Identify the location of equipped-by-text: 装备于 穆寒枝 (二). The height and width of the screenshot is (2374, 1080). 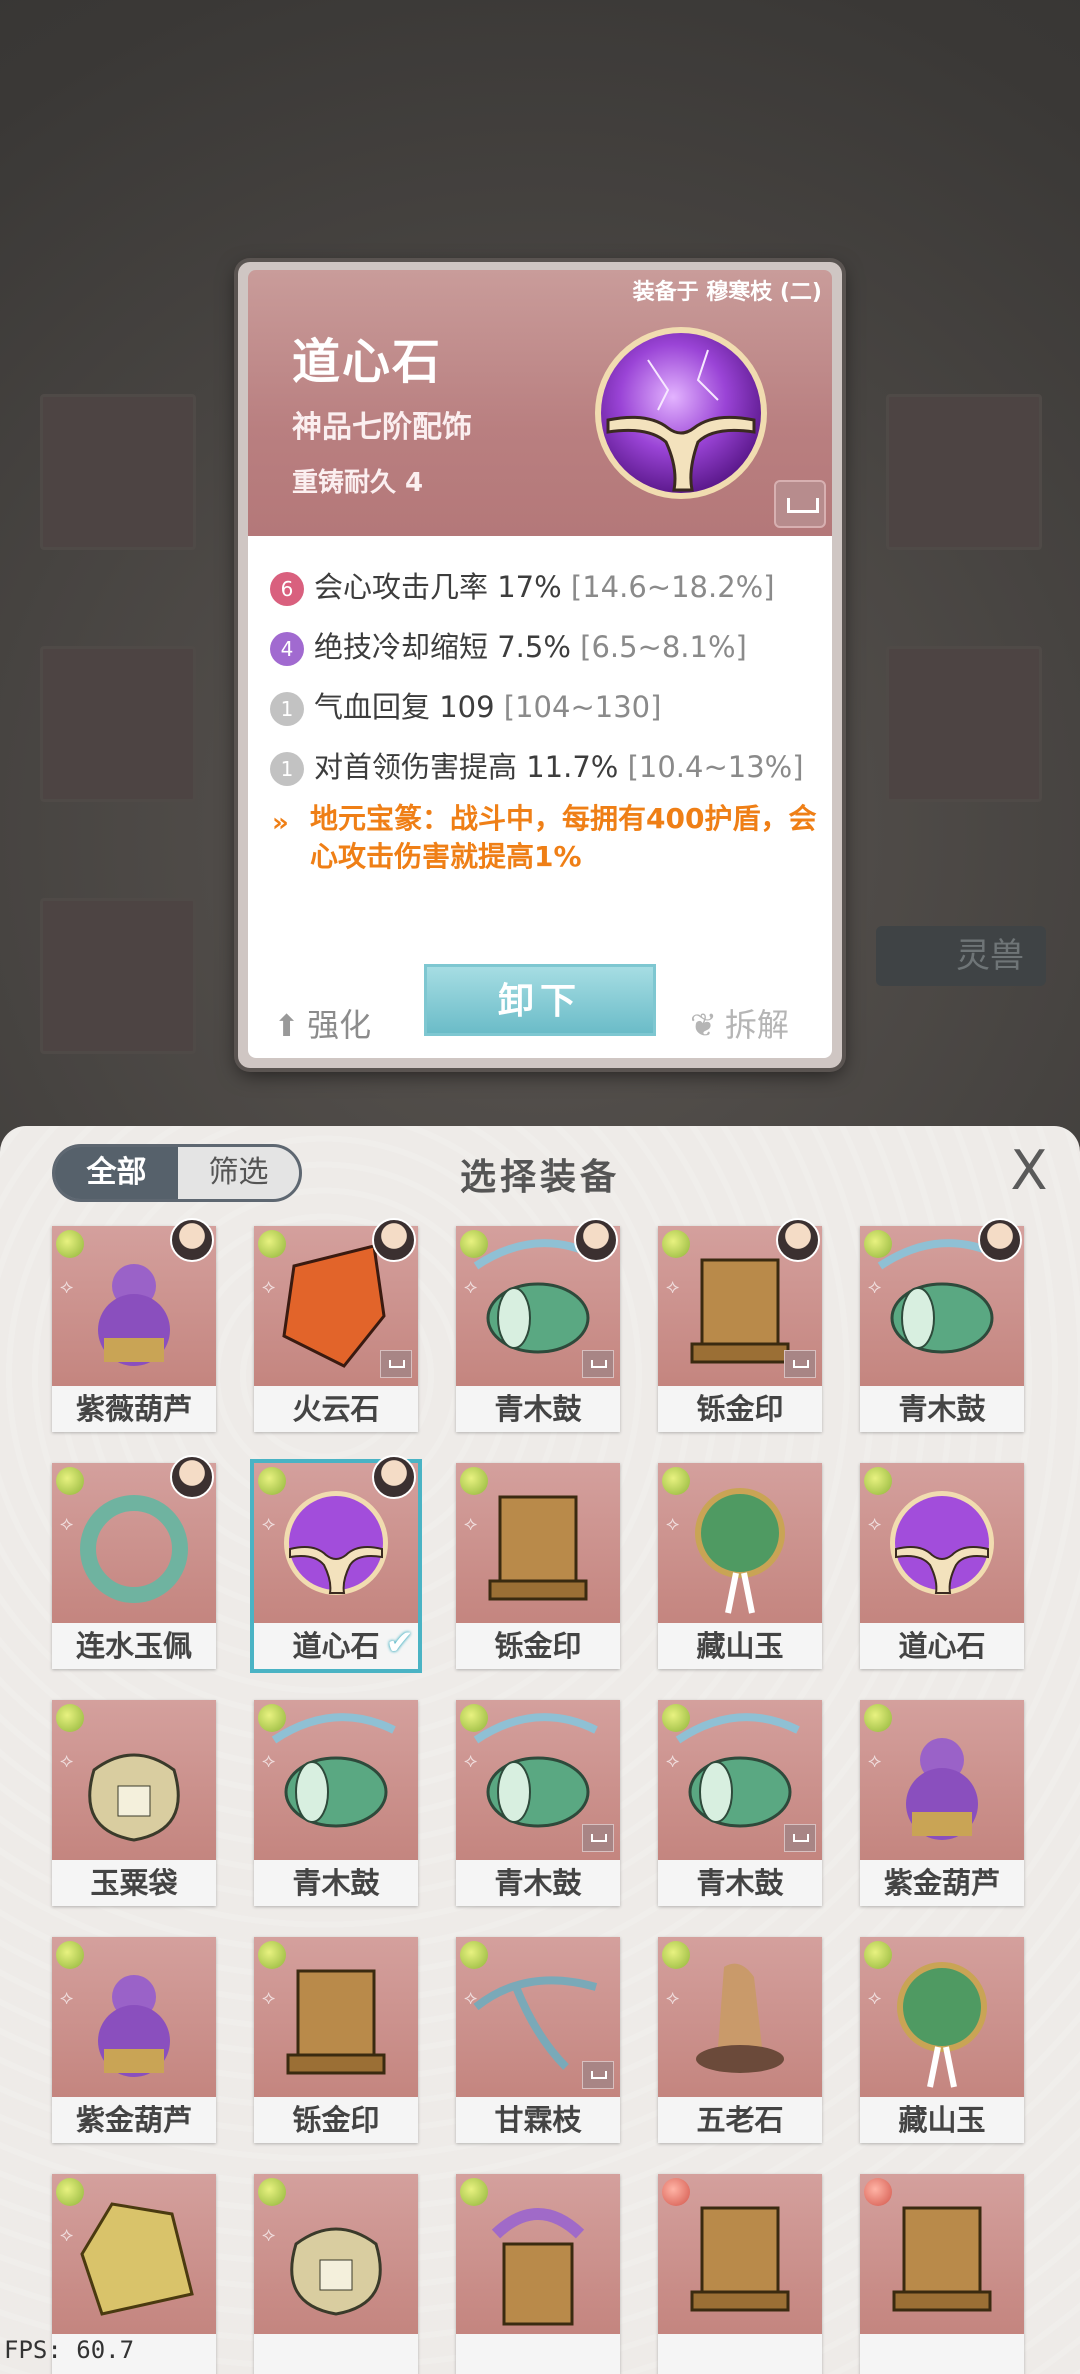
(727, 292).